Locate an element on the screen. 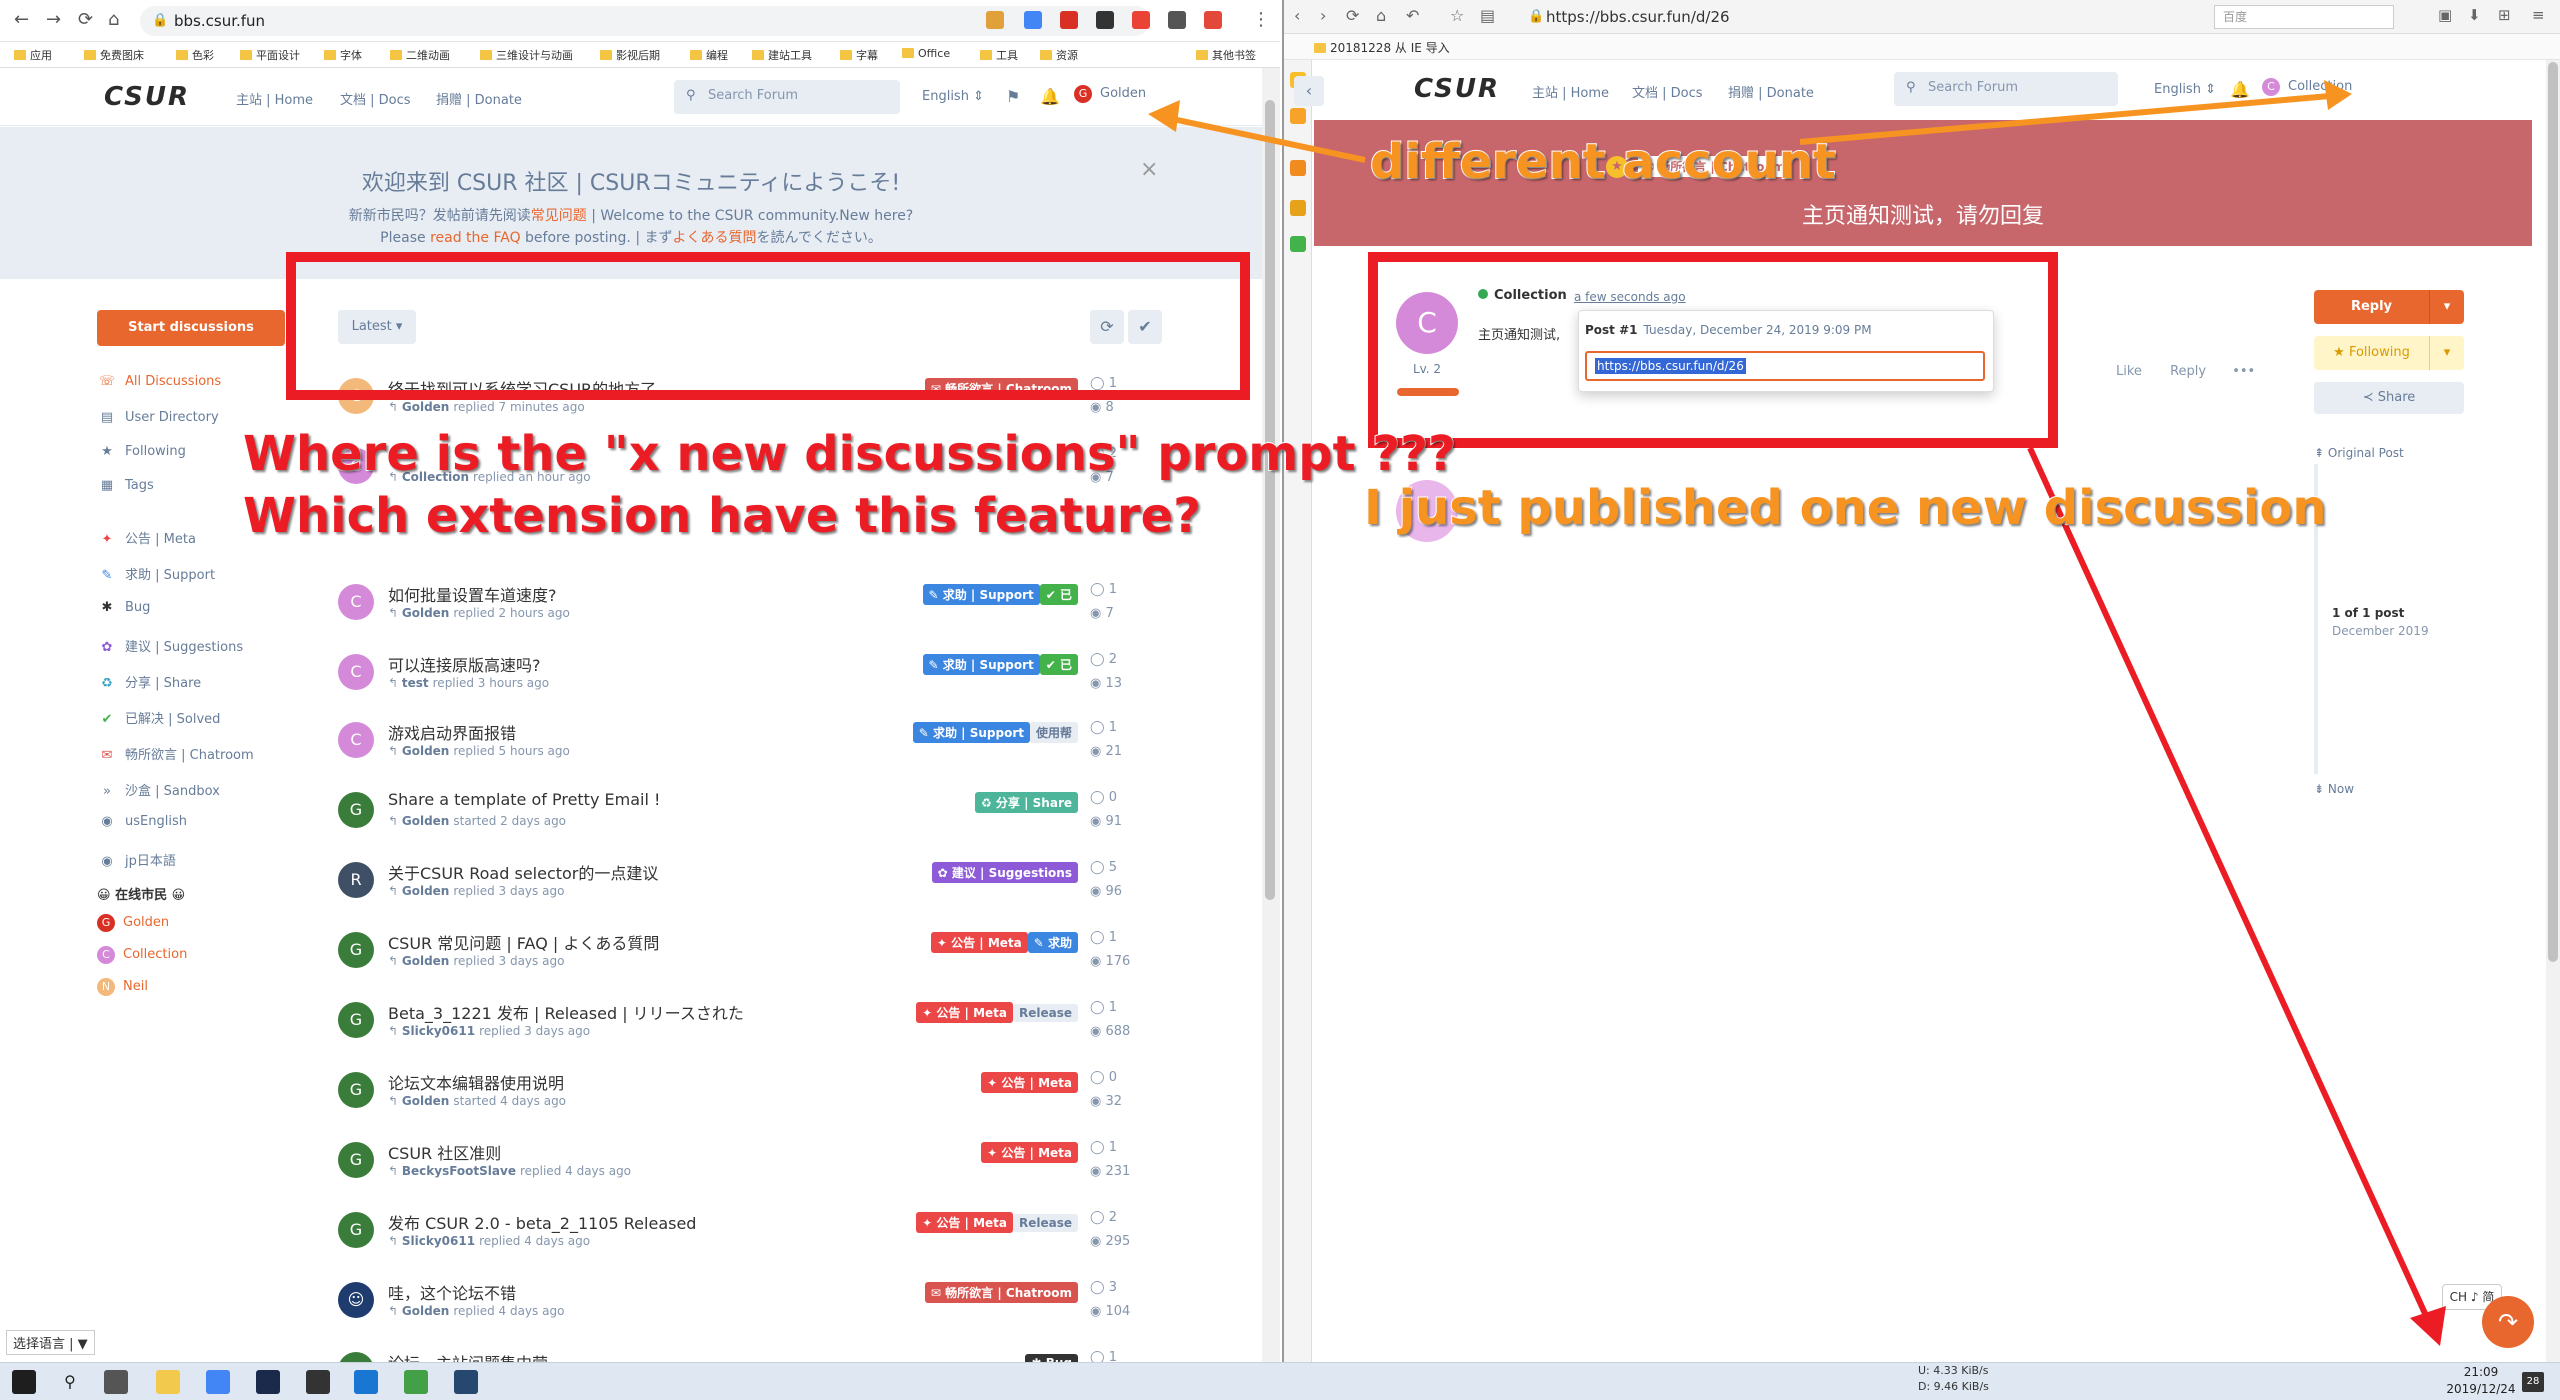 This screenshot has width=2560, height=1400. star-icon: ☆ is located at coordinates (1457, 15).